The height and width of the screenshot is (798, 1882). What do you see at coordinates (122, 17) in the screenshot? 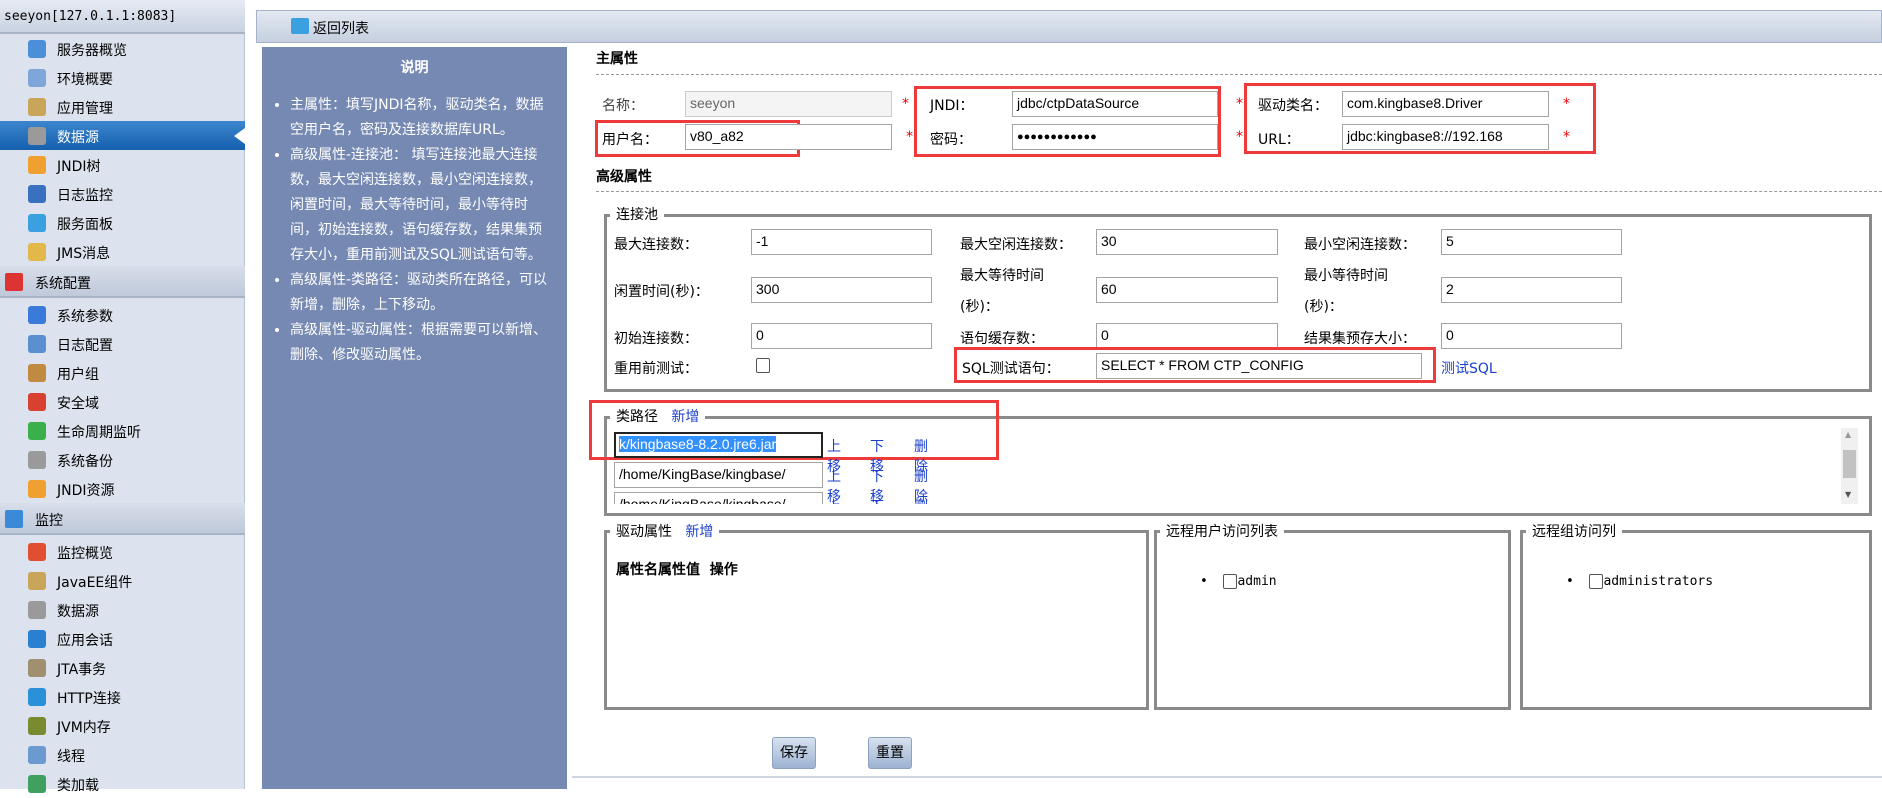
I see `server-title: seeyon[127.0.1.1:8083]` at bounding box center [122, 17].